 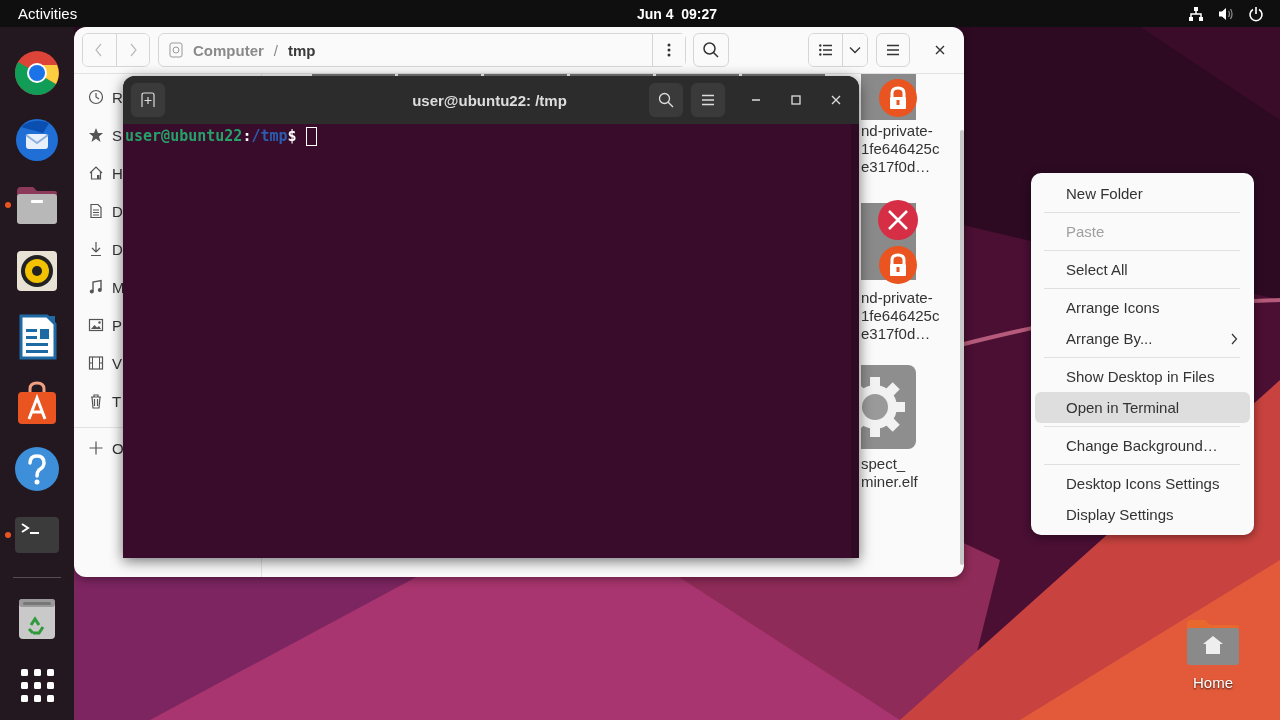 What do you see at coordinates (37, 73) in the screenshot?
I see `browser-icon` at bounding box center [37, 73].